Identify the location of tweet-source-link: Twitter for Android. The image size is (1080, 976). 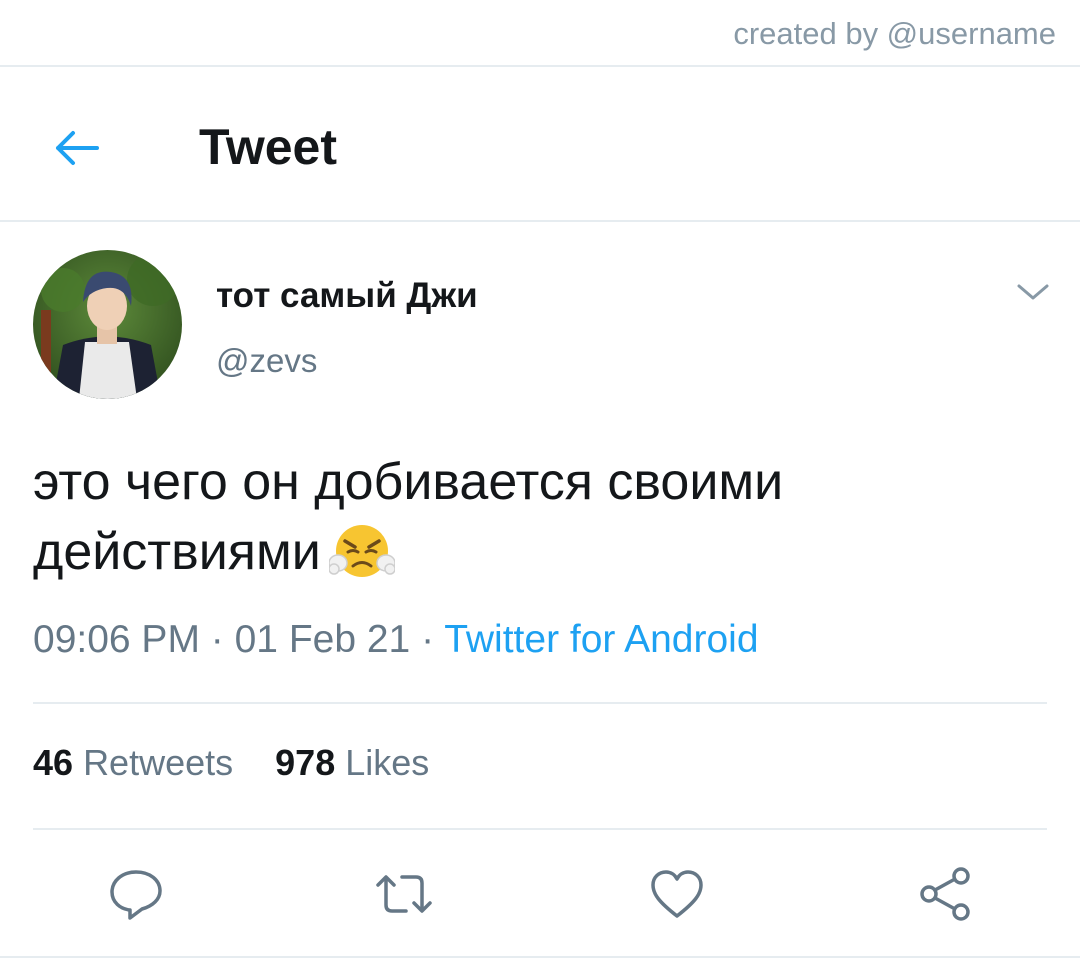
(601, 639).